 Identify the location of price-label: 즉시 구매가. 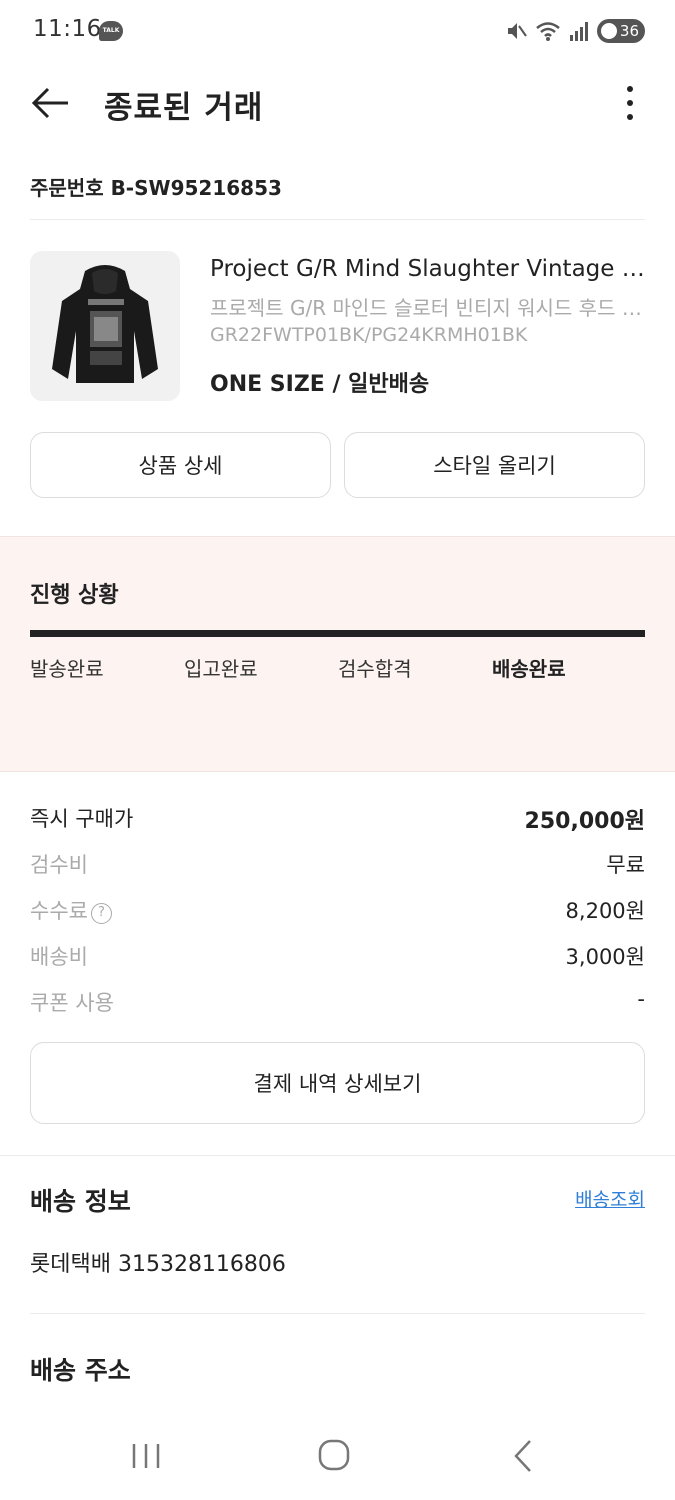
(82, 819).